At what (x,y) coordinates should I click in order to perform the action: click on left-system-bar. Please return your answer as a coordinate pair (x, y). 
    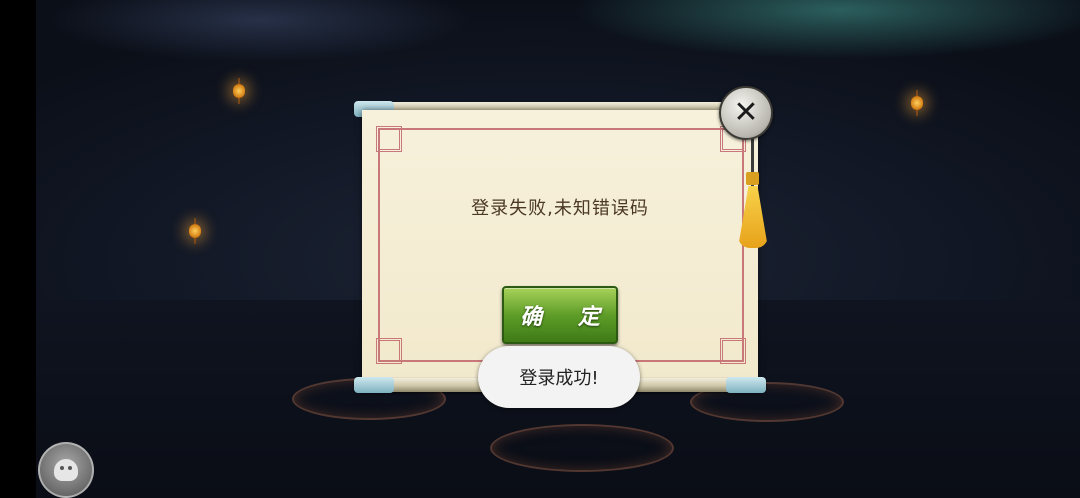
    Looking at the image, I should click on (18, 249).